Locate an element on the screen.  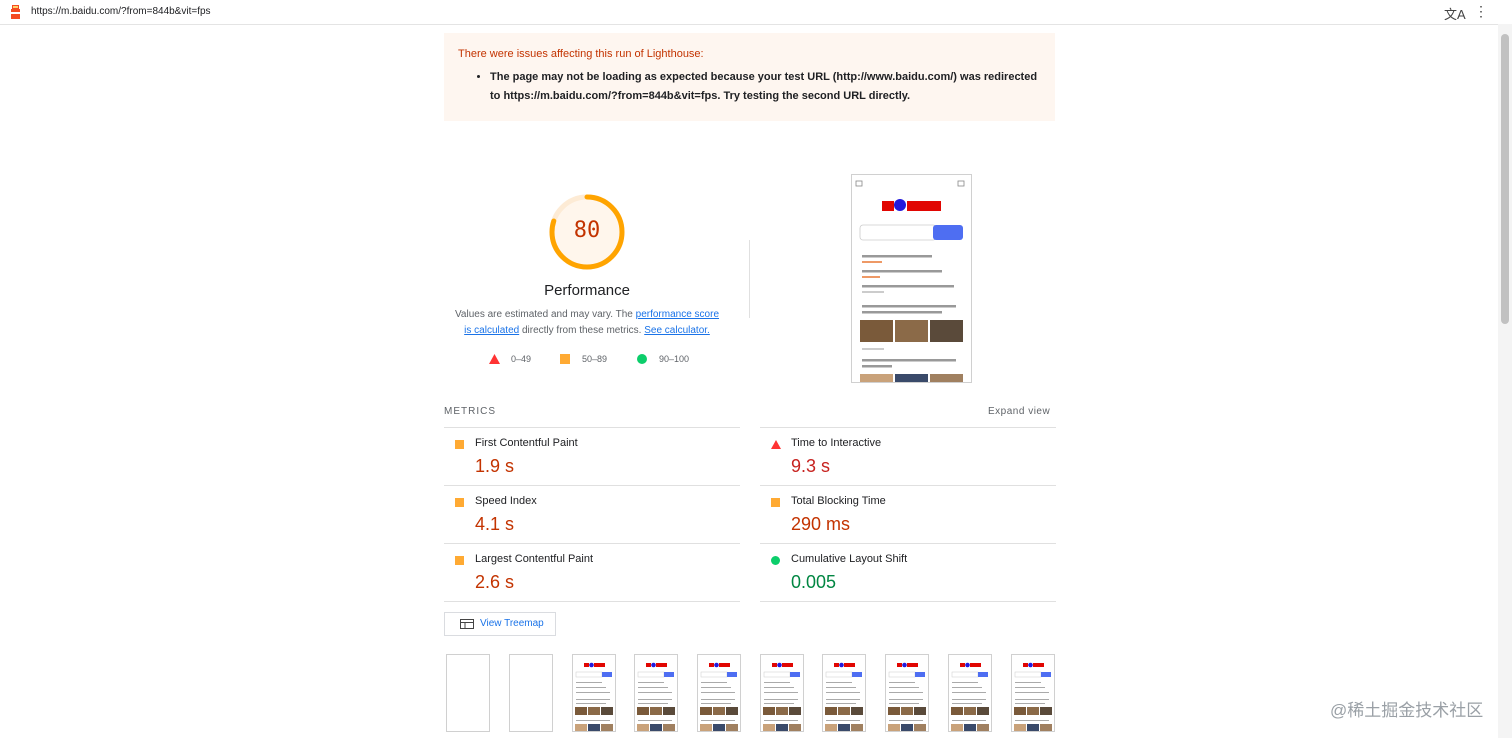
view-treemap-label: View Treemap is located at coordinates (512, 623).